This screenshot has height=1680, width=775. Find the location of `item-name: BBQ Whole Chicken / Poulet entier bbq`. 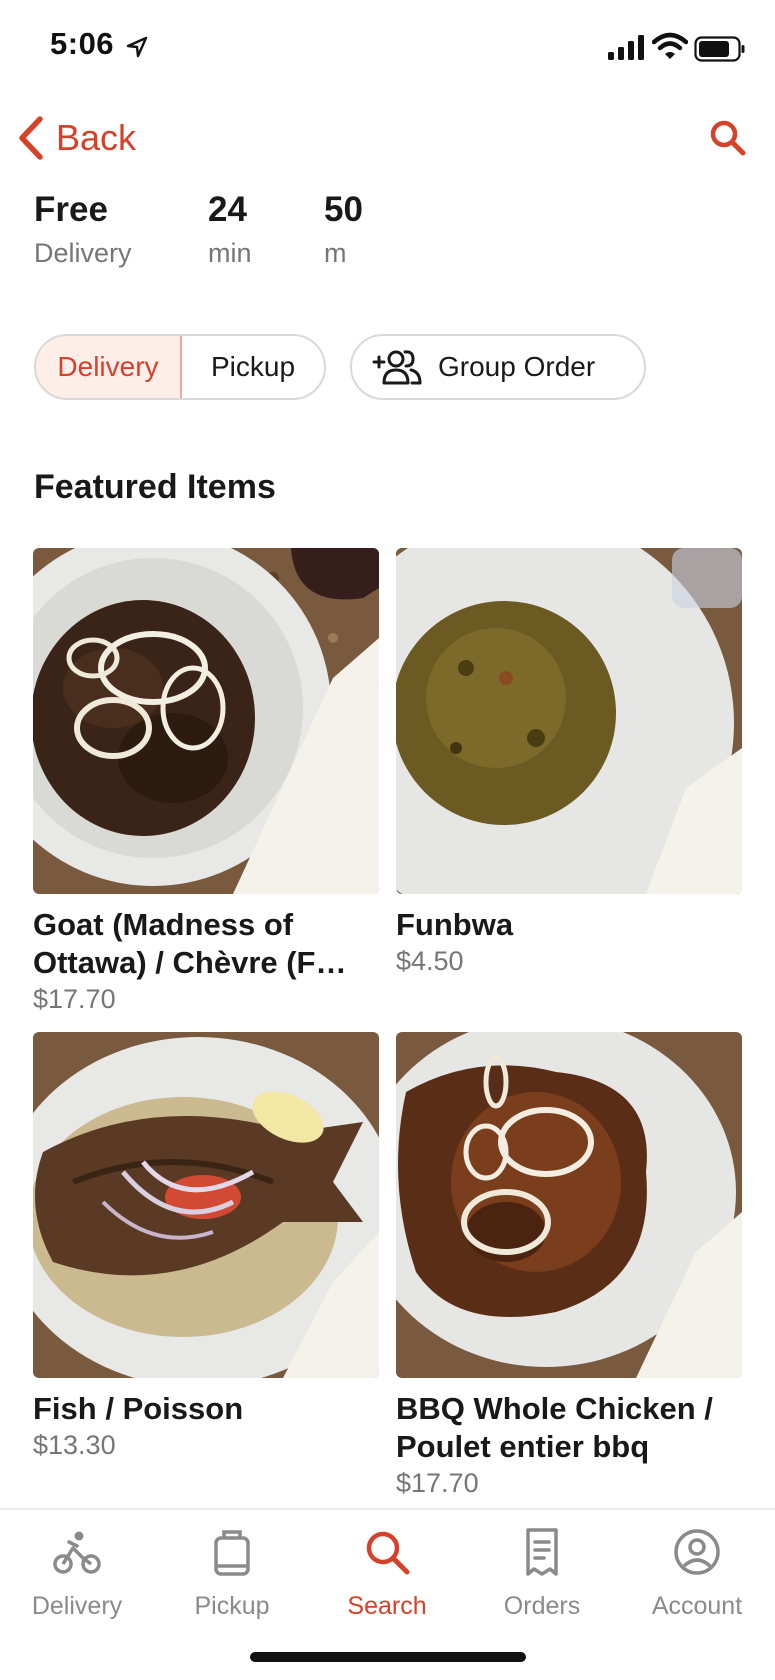

item-name: BBQ Whole Chicken / Poulet entier bbq is located at coordinates (554, 1427).